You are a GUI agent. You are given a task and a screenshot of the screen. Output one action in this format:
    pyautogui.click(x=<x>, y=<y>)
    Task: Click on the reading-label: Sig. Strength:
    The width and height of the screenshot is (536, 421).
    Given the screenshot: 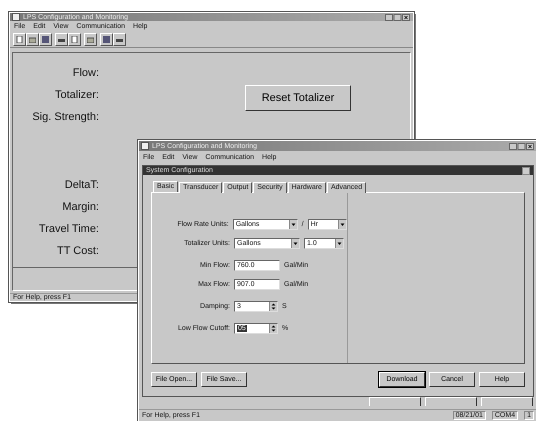 What is the action you would take?
    pyautogui.click(x=65, y=118)
    